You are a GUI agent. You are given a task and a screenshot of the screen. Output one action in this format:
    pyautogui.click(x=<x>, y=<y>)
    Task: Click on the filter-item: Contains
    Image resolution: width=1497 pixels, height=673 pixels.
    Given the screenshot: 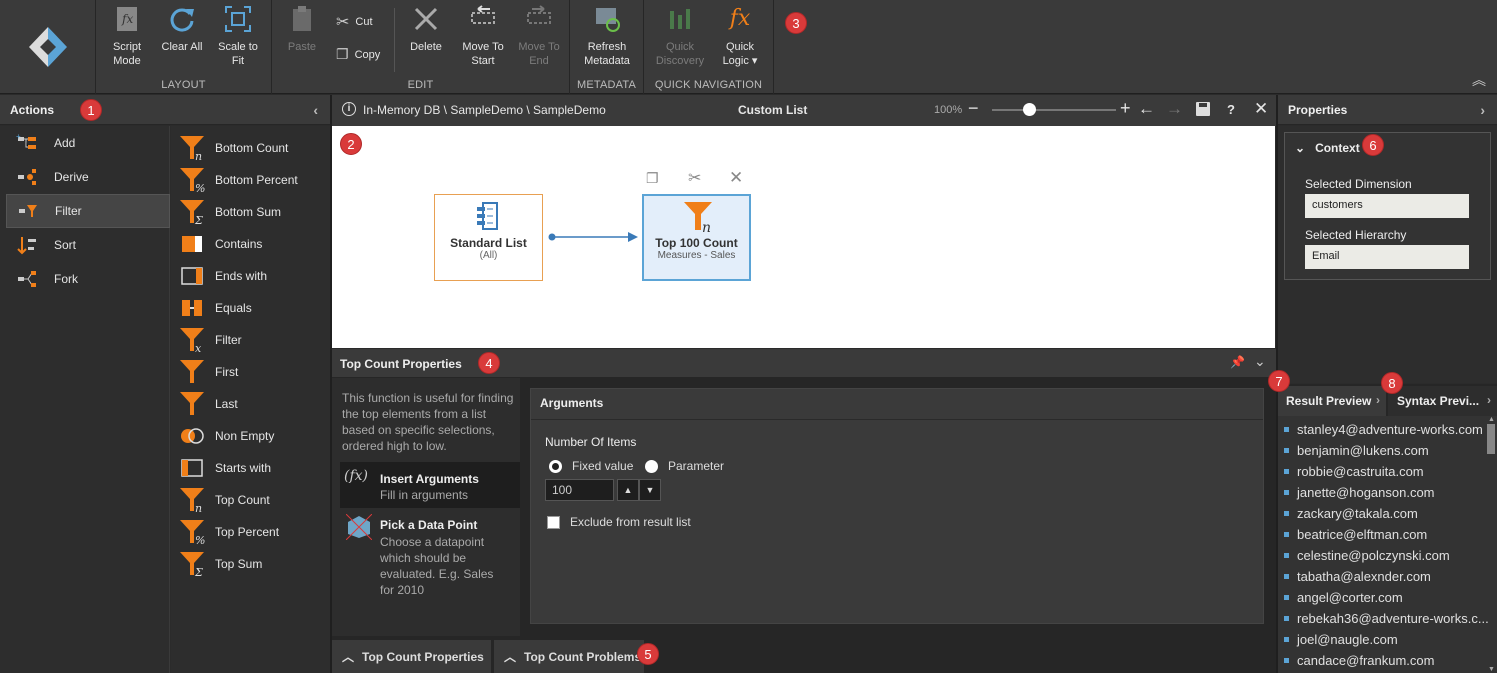 What is the action you would take?
    pyautogui.click(x=220, y=244)
    